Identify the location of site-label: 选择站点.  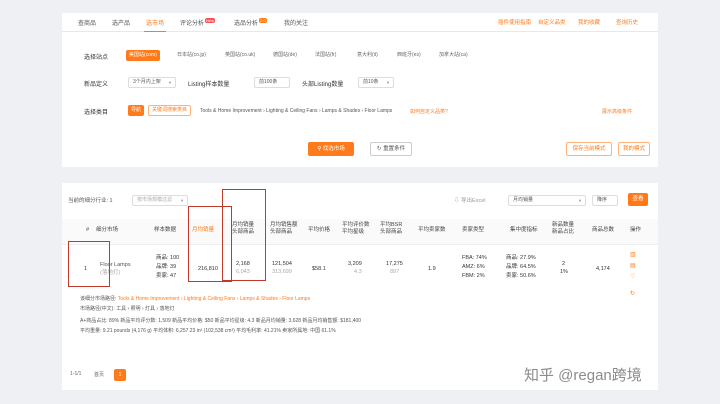
(96, 58).